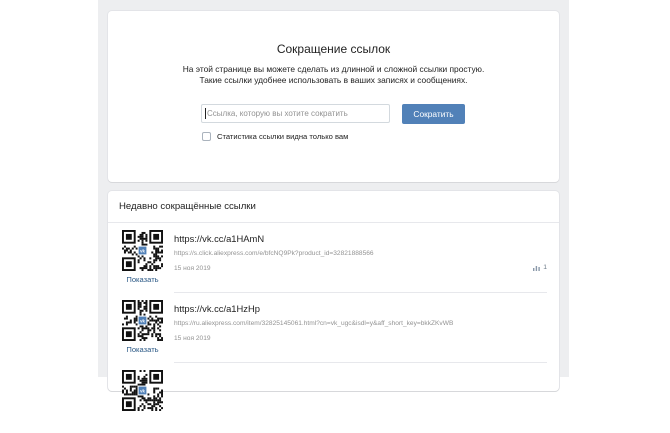 This screenshot has height=433, width=670. What do you see at coordinates (333, 207) in the screenshot?
I see `recent-links-header: Недавно сокращённые ссылки` at bounding box center [333, 207].